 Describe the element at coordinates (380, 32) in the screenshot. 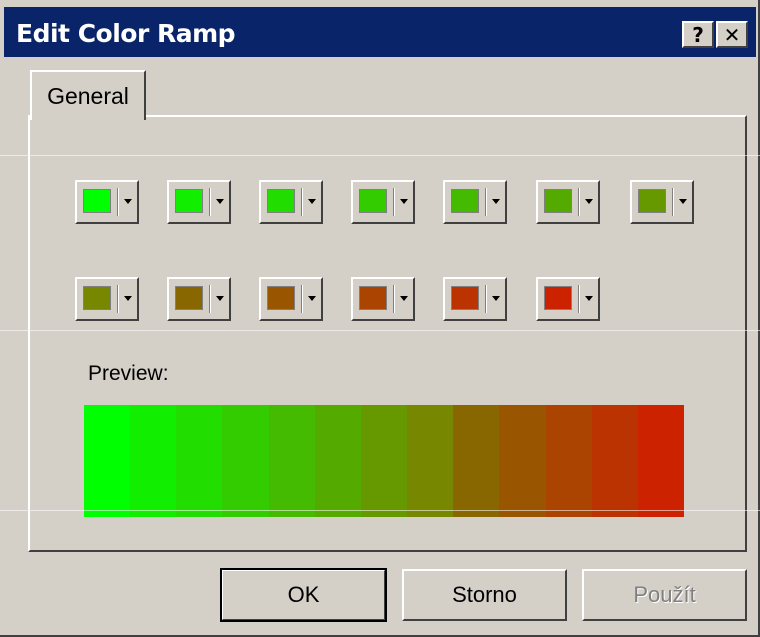

I see `title-bar: Edit Color Ramp ? ✕` at that location.